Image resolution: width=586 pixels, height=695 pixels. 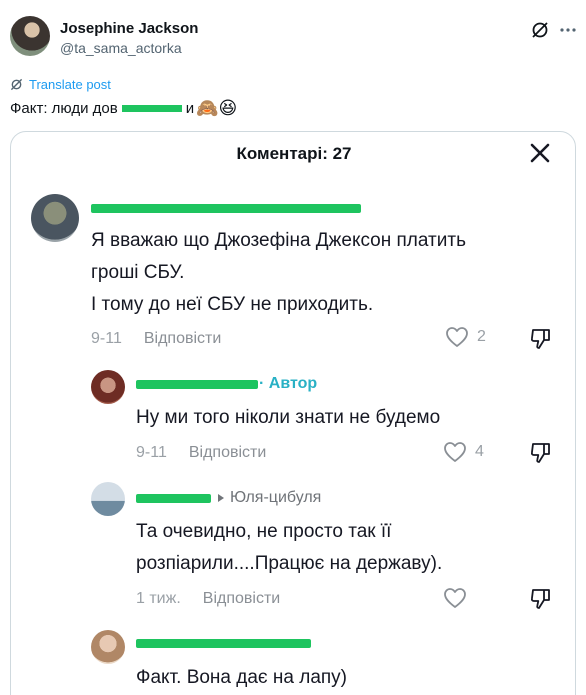 What do you see at coordinates (158, 598) in the screenshot?
I see `comment-date: 1 тиж.` at bounding box center [158, 598].